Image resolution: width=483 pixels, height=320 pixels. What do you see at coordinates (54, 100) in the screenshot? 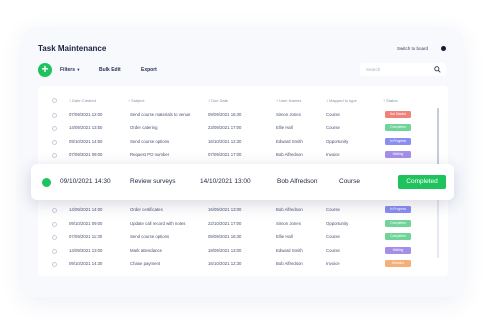
I see `select-all-checkbox` at bounding box center [54, 100].